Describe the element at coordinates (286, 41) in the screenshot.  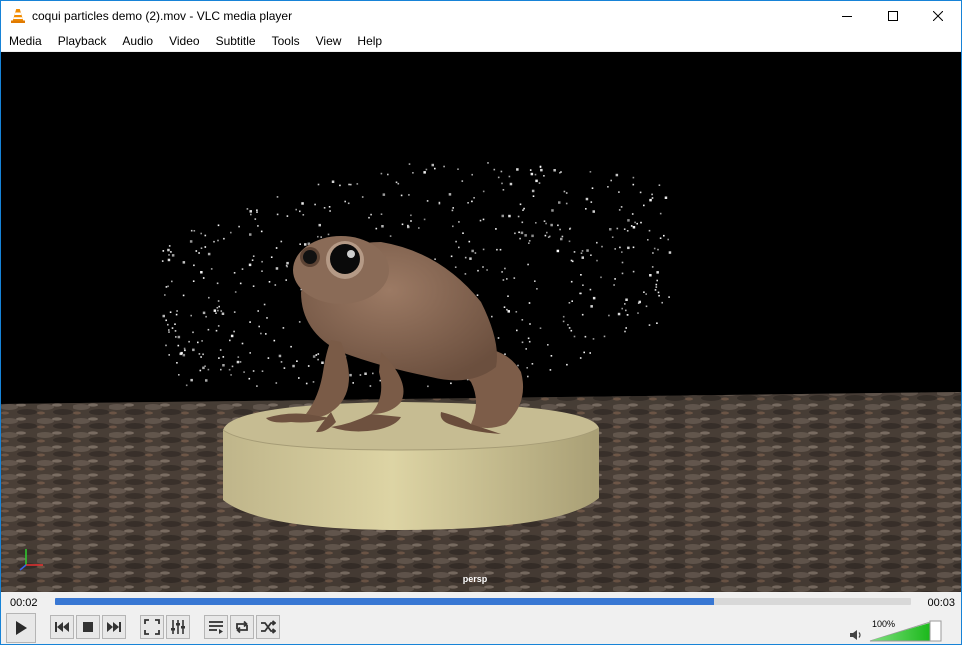
I see `menu-tools: Tools` at that location.